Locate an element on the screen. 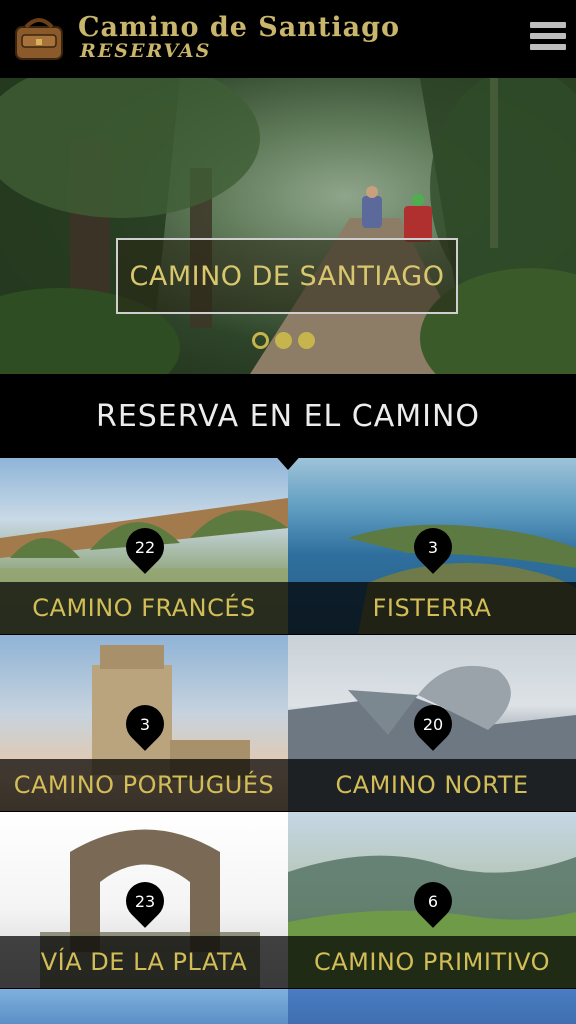  route-label: CAMINO FRANCÉS is located at coordinates (144, 608).